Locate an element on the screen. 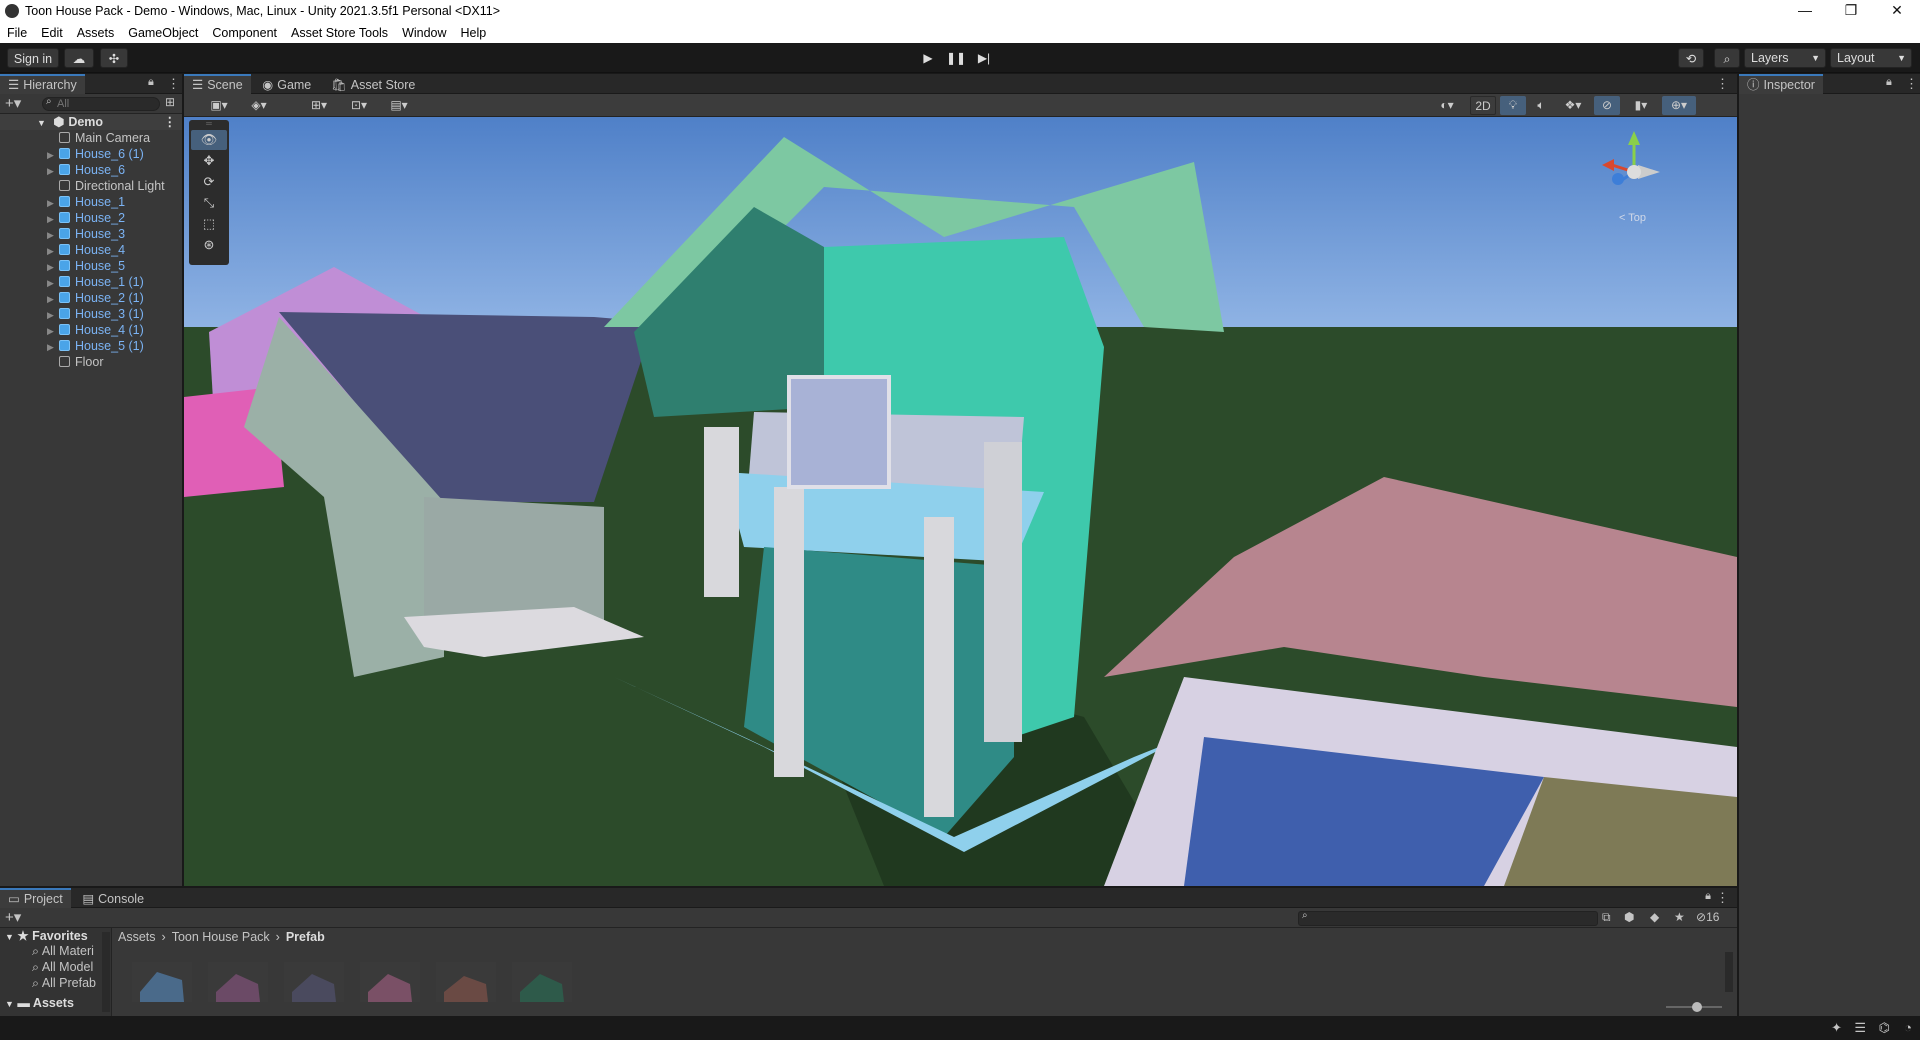 This screenshot has height=1040, width=1920. menu-gameobject: GameObject is located at coordinates (163, 33).